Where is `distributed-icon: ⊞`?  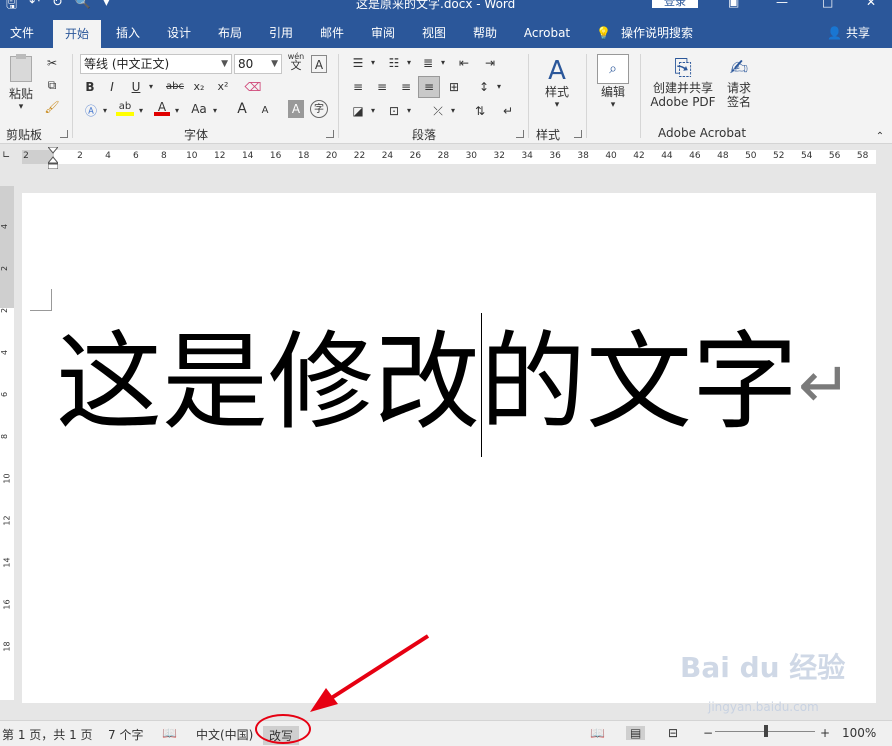
distributed-icon: ⊞ is located at coordinates (454, 87).